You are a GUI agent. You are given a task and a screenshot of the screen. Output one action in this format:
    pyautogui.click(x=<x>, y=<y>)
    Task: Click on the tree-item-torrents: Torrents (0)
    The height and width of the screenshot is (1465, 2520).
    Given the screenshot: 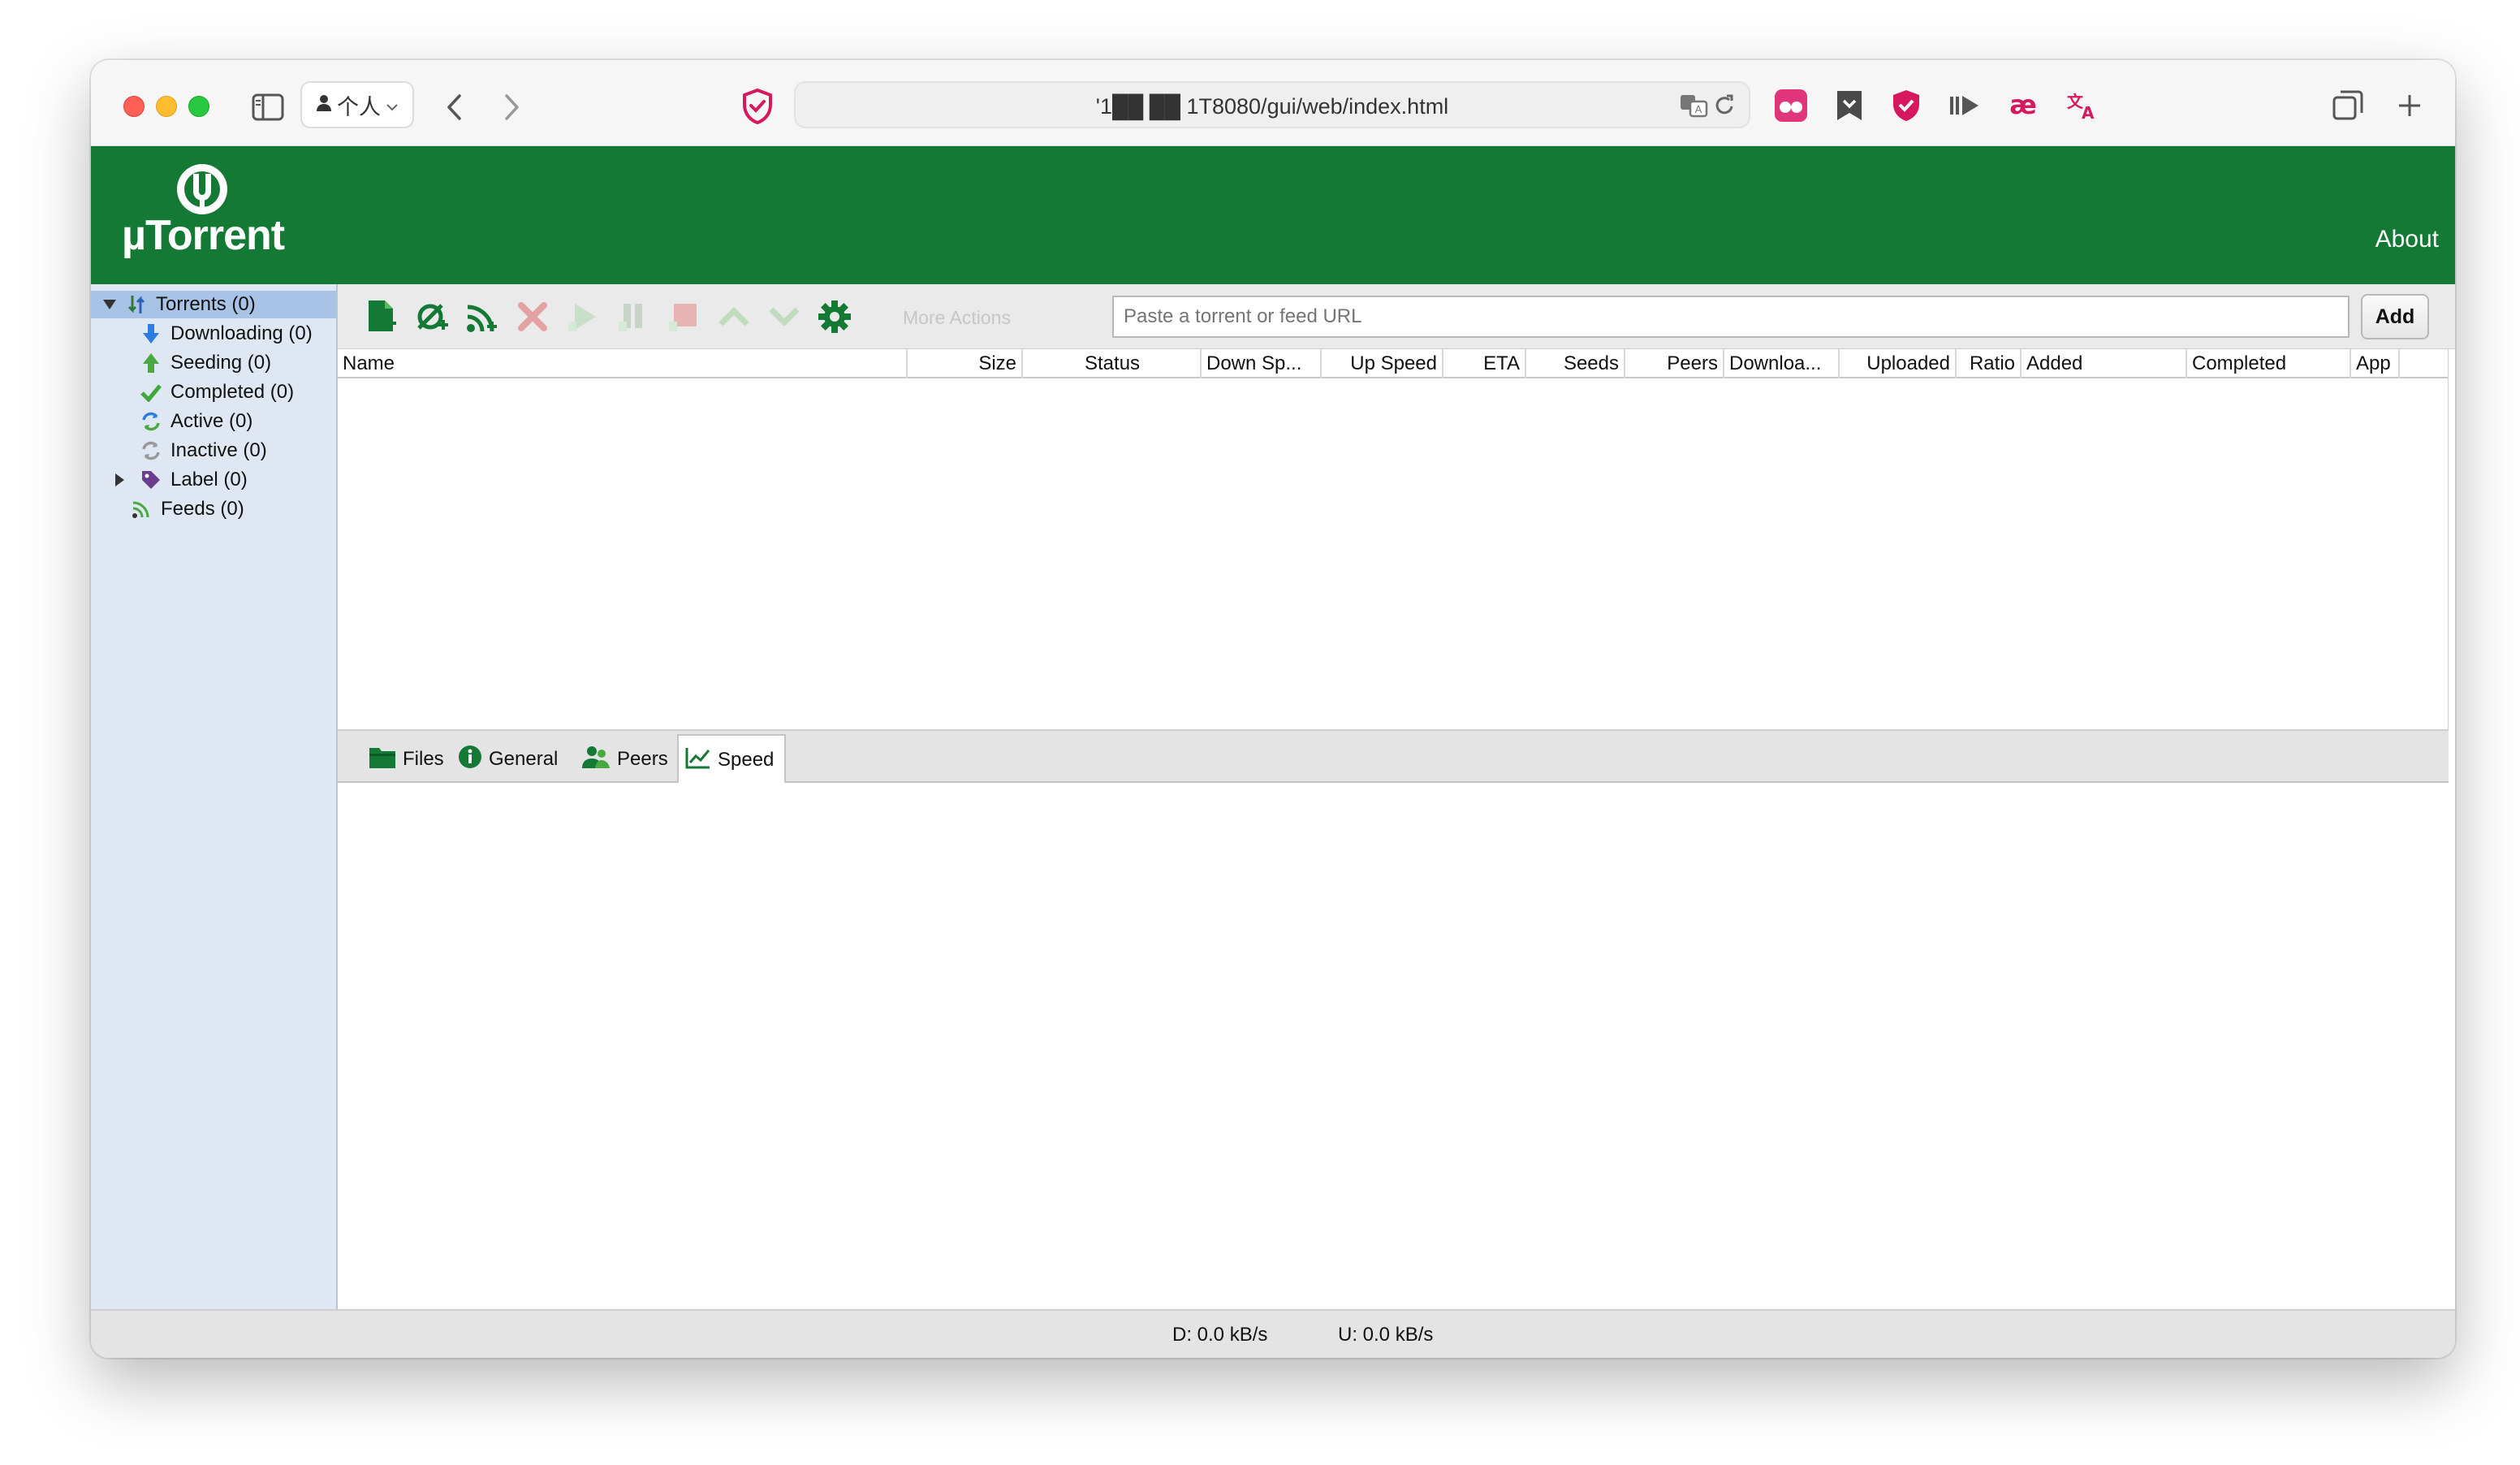 What is the action you would take?
    pyautogui.click(x=214, y=304)
    